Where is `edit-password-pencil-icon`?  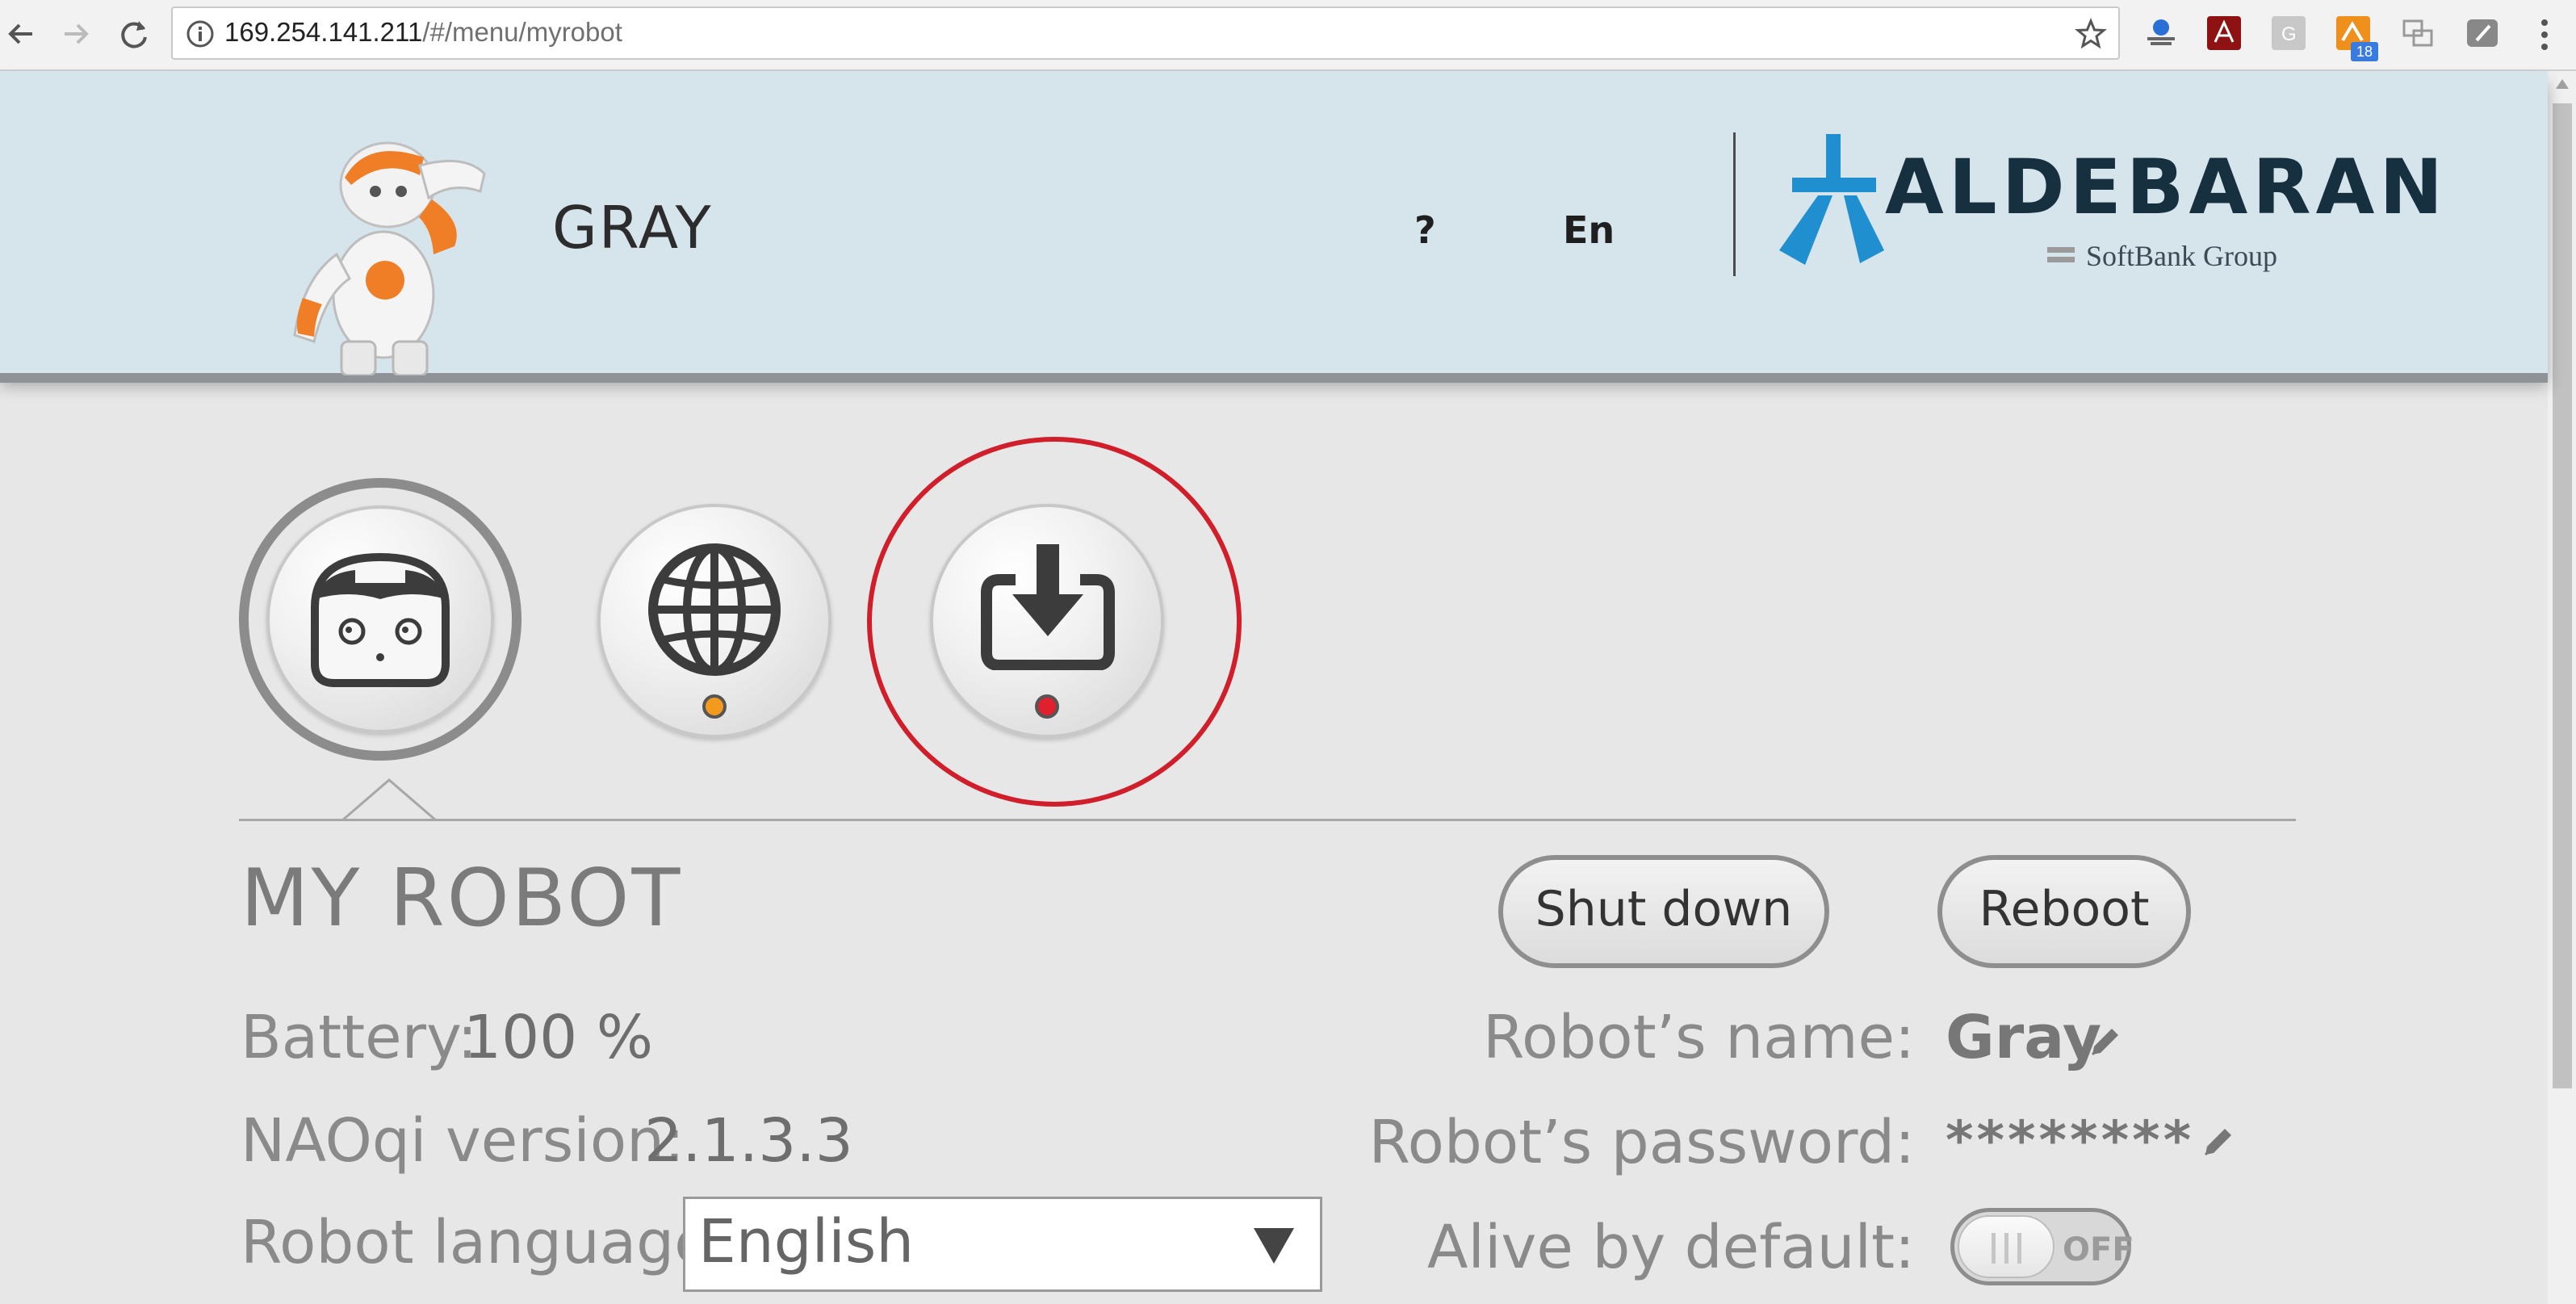
edit-password-pencil-icon is located at coordinates (2218, 1141).